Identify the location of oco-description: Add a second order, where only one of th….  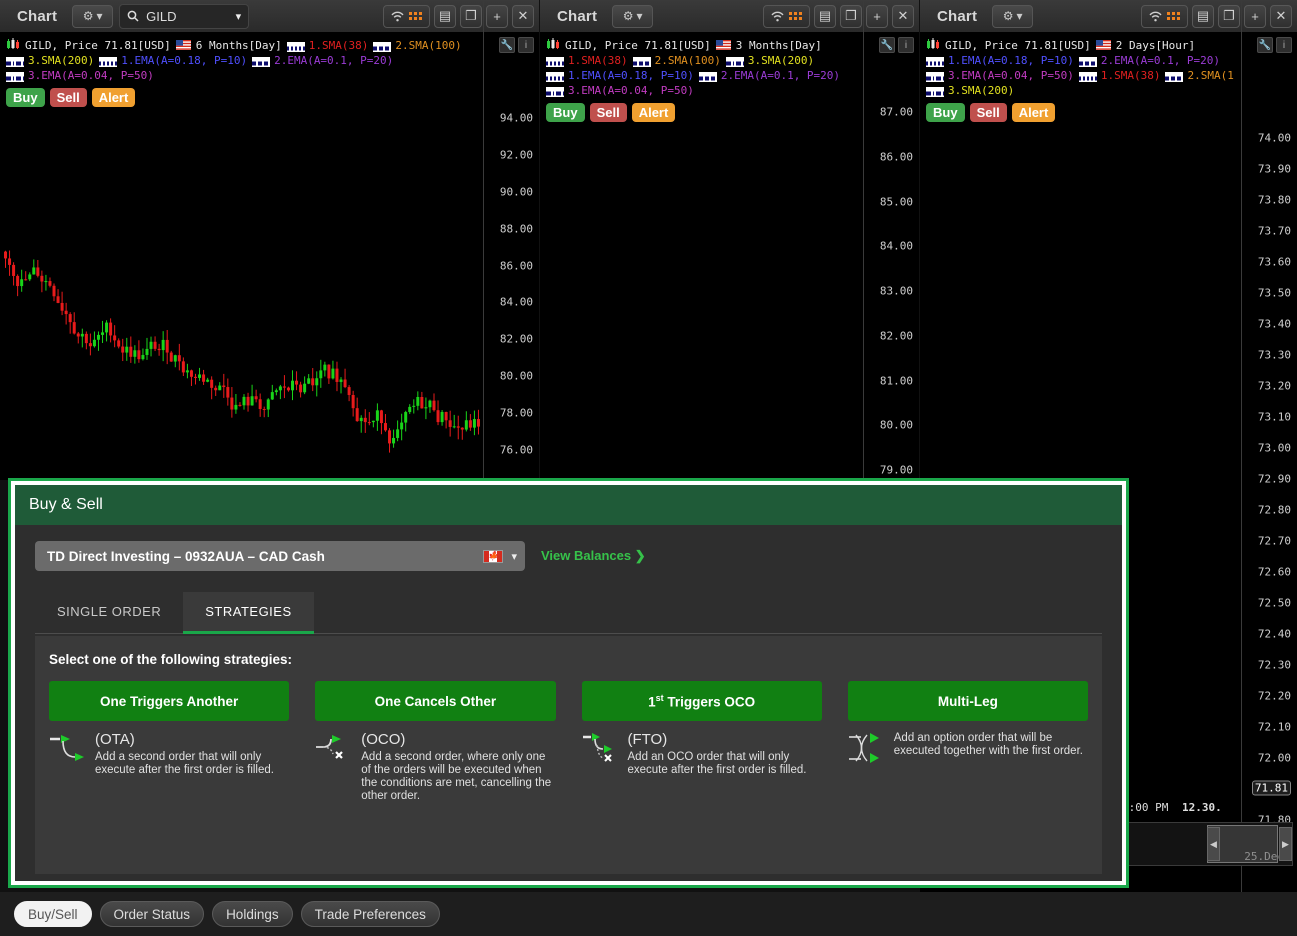
(456, 776).